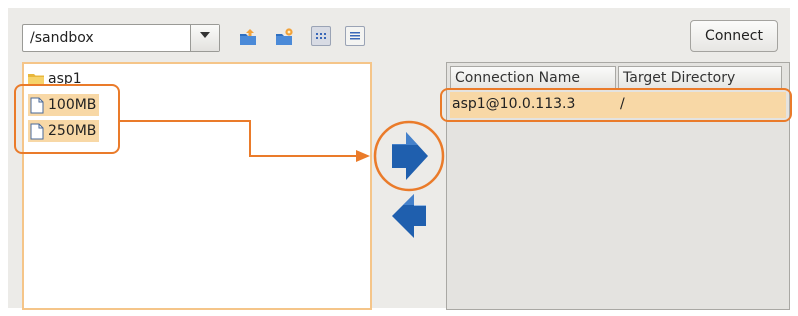 The image size is (798, 316). I want to click on connect-button: Connect, so click(734, 36).